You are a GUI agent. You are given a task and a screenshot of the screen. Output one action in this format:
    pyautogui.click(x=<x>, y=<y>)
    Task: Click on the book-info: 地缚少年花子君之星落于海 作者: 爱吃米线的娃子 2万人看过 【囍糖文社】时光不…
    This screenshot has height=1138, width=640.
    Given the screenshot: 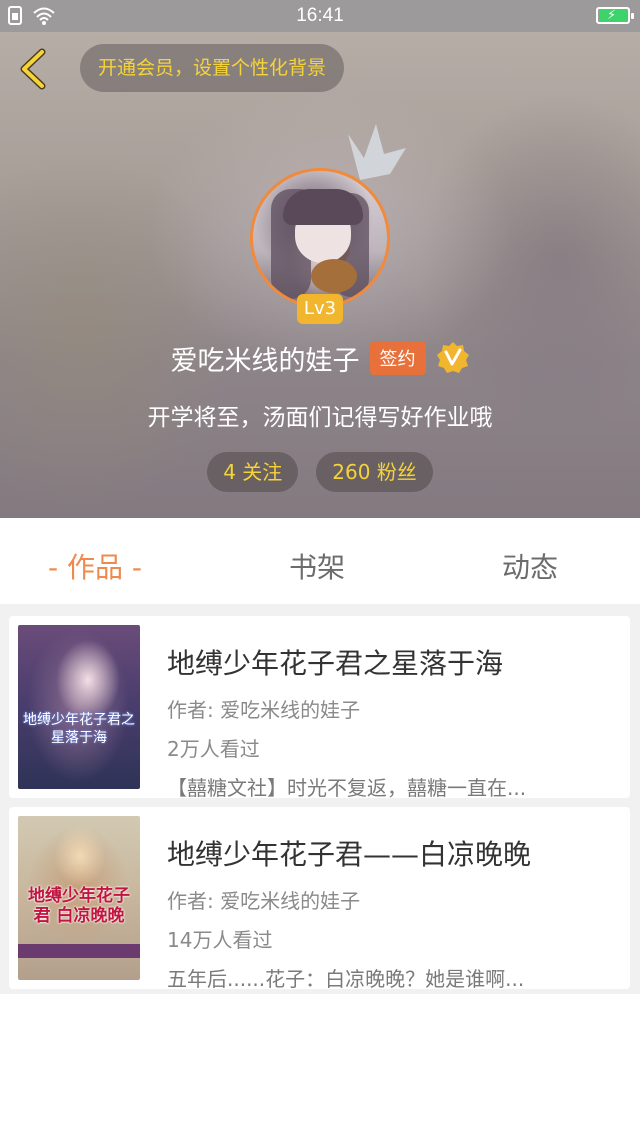 What is the action you would take?
    pyautogui.click(x=389, y=721)
    